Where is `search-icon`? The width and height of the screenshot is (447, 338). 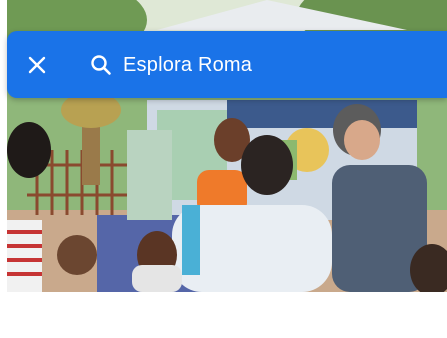
search-icon is located at coordinates (101, 65).